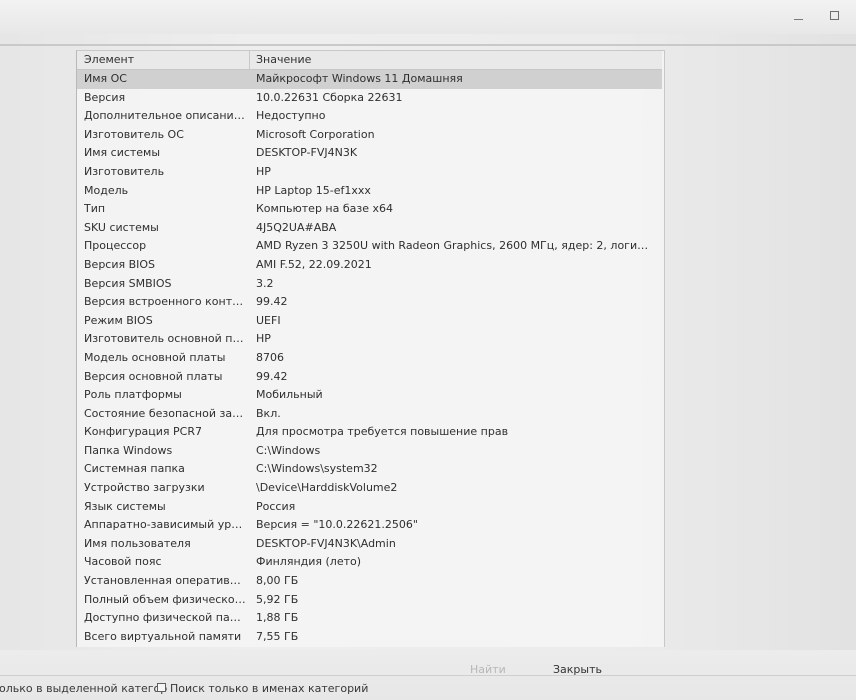 The height and width of the screenshot is (700, 856). What do you see at coordinates (122, 153) in the screenshot?
I see `element-cell: Имя системы` at bounding box center [122, 153].